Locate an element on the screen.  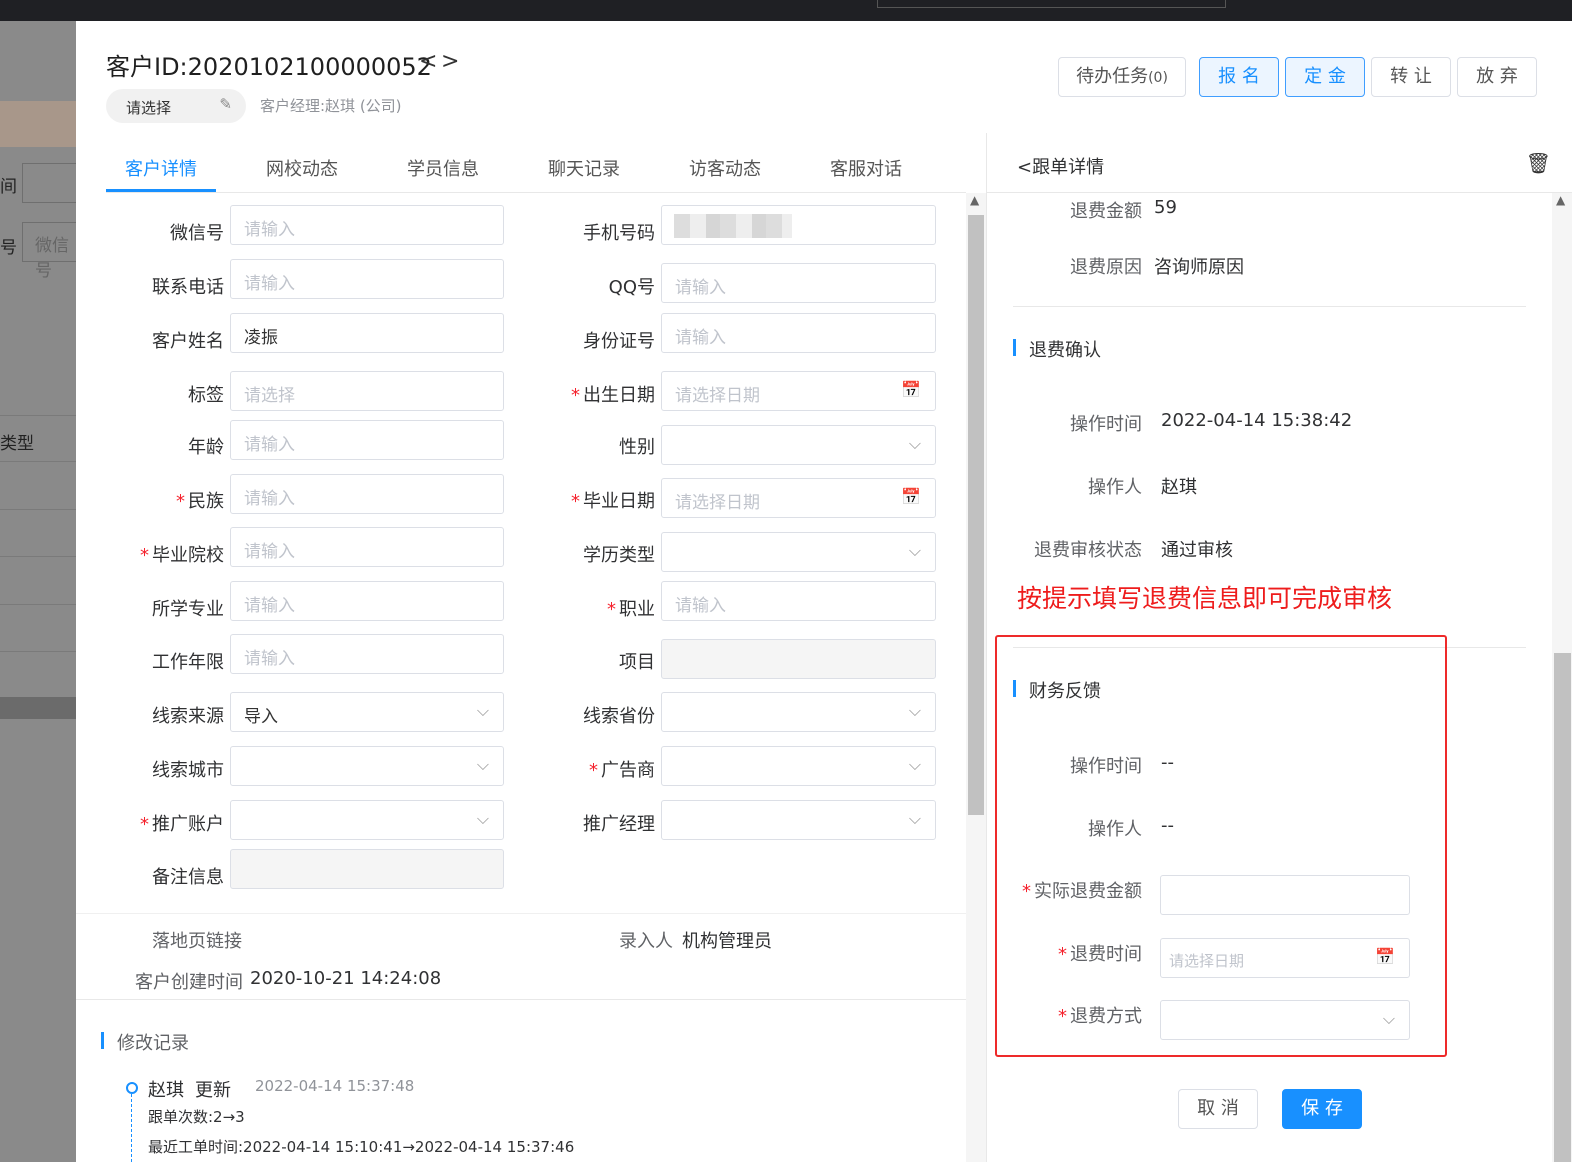
wechat-label: 微信号 is located at coordinates (197, 233).